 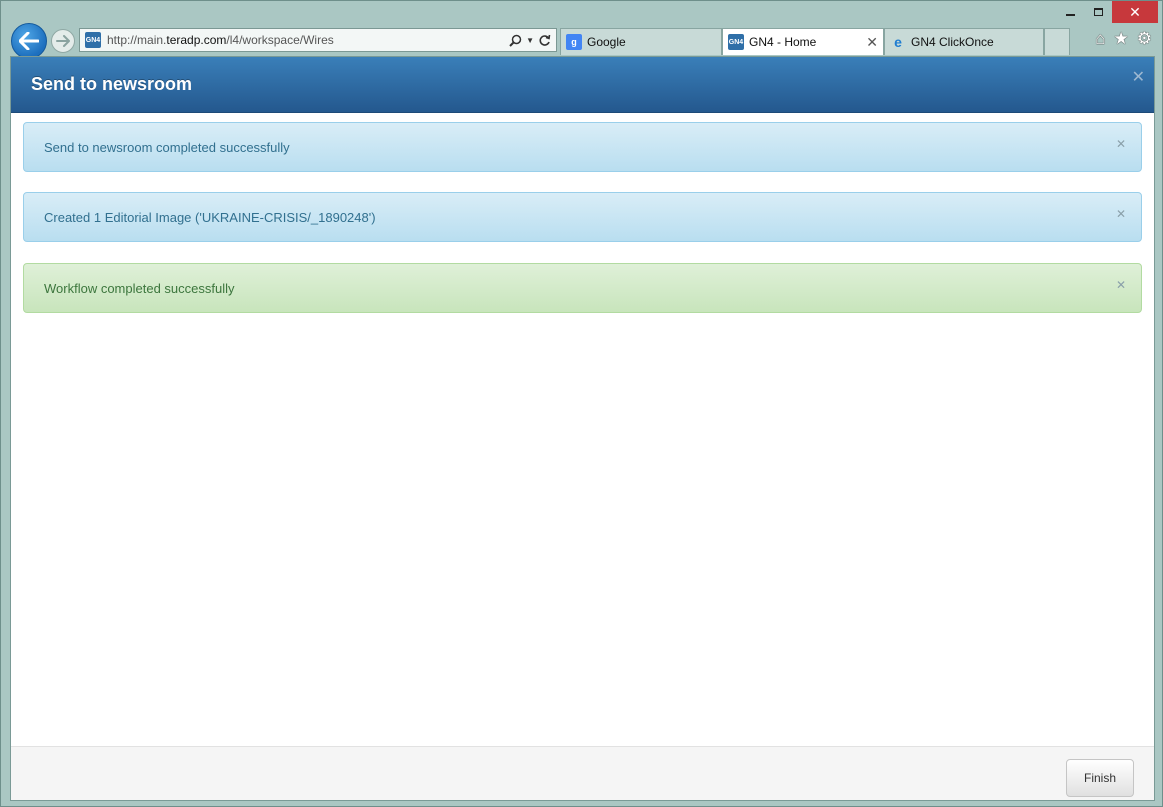 I want to click on browser-toolbar: ⌂ ★ ⚙, so click(x=1123, y=39).